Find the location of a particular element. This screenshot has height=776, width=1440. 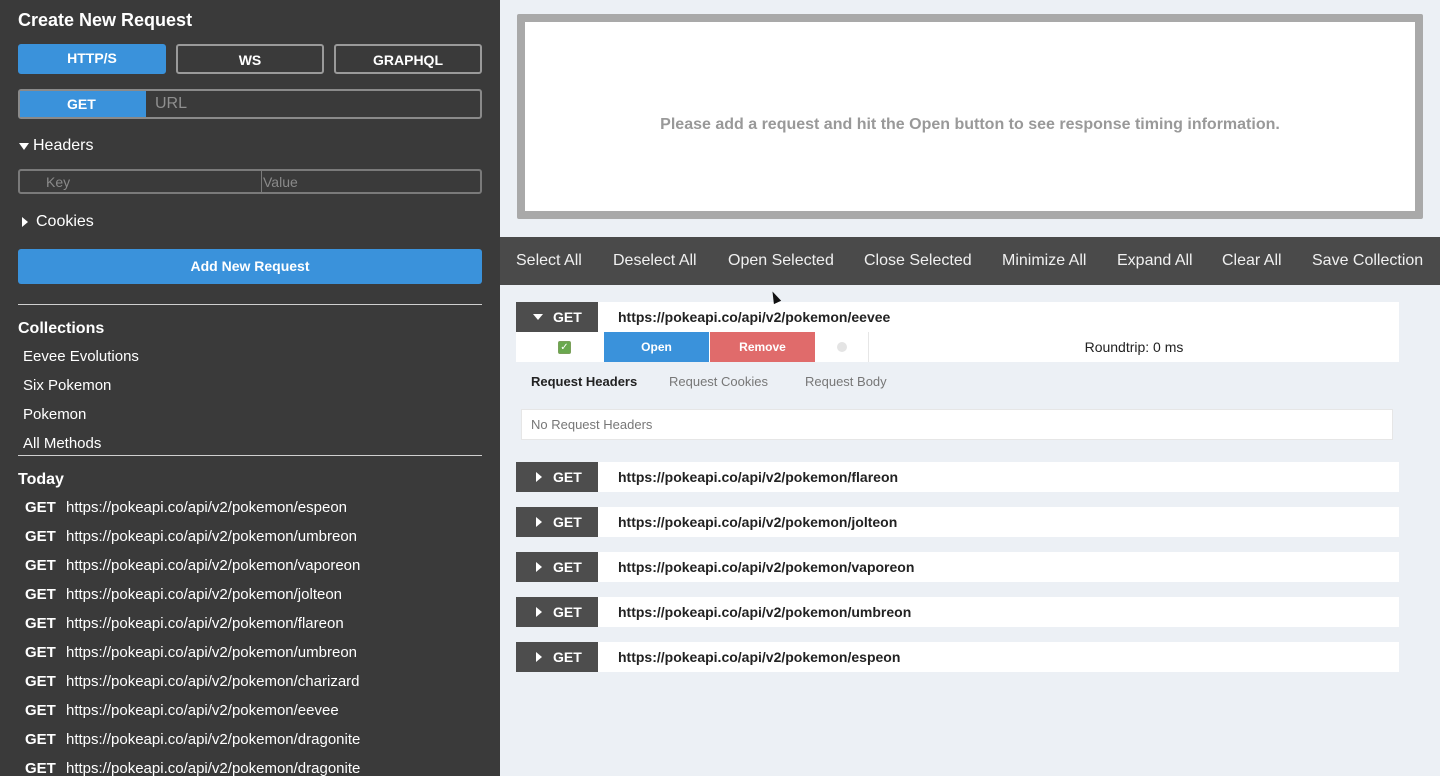

url-input is located at coordinates (314, 104).